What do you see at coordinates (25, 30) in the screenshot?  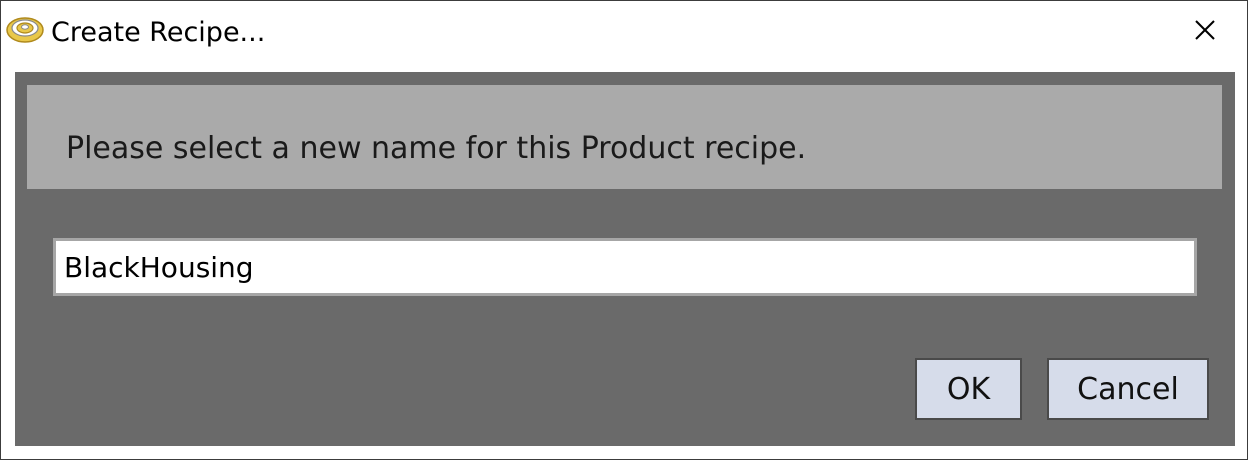 I see `app-icon` at bounding box center [25, 30].